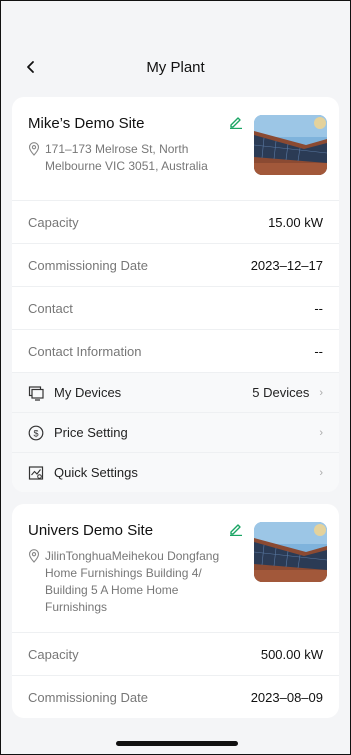 The image size is (351, 755). Describe the element at coordinates (175, 350) in the screenshot. I see `contact-info-row: Contact Information --` at that location.